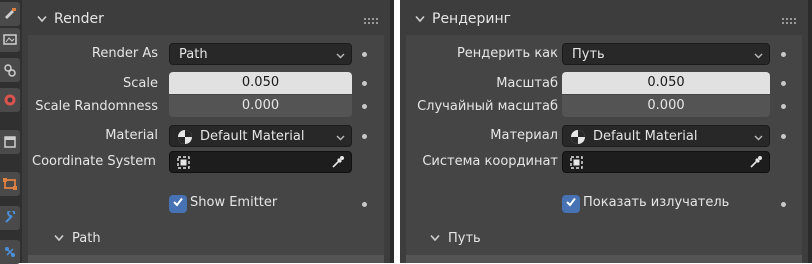 The height and width of the screenshot is (264, 812). What do you see at coordinates (490, 161) in the screenshot?
I see `coordinate-system-label: Система координат` at bounding box center [490, 161].